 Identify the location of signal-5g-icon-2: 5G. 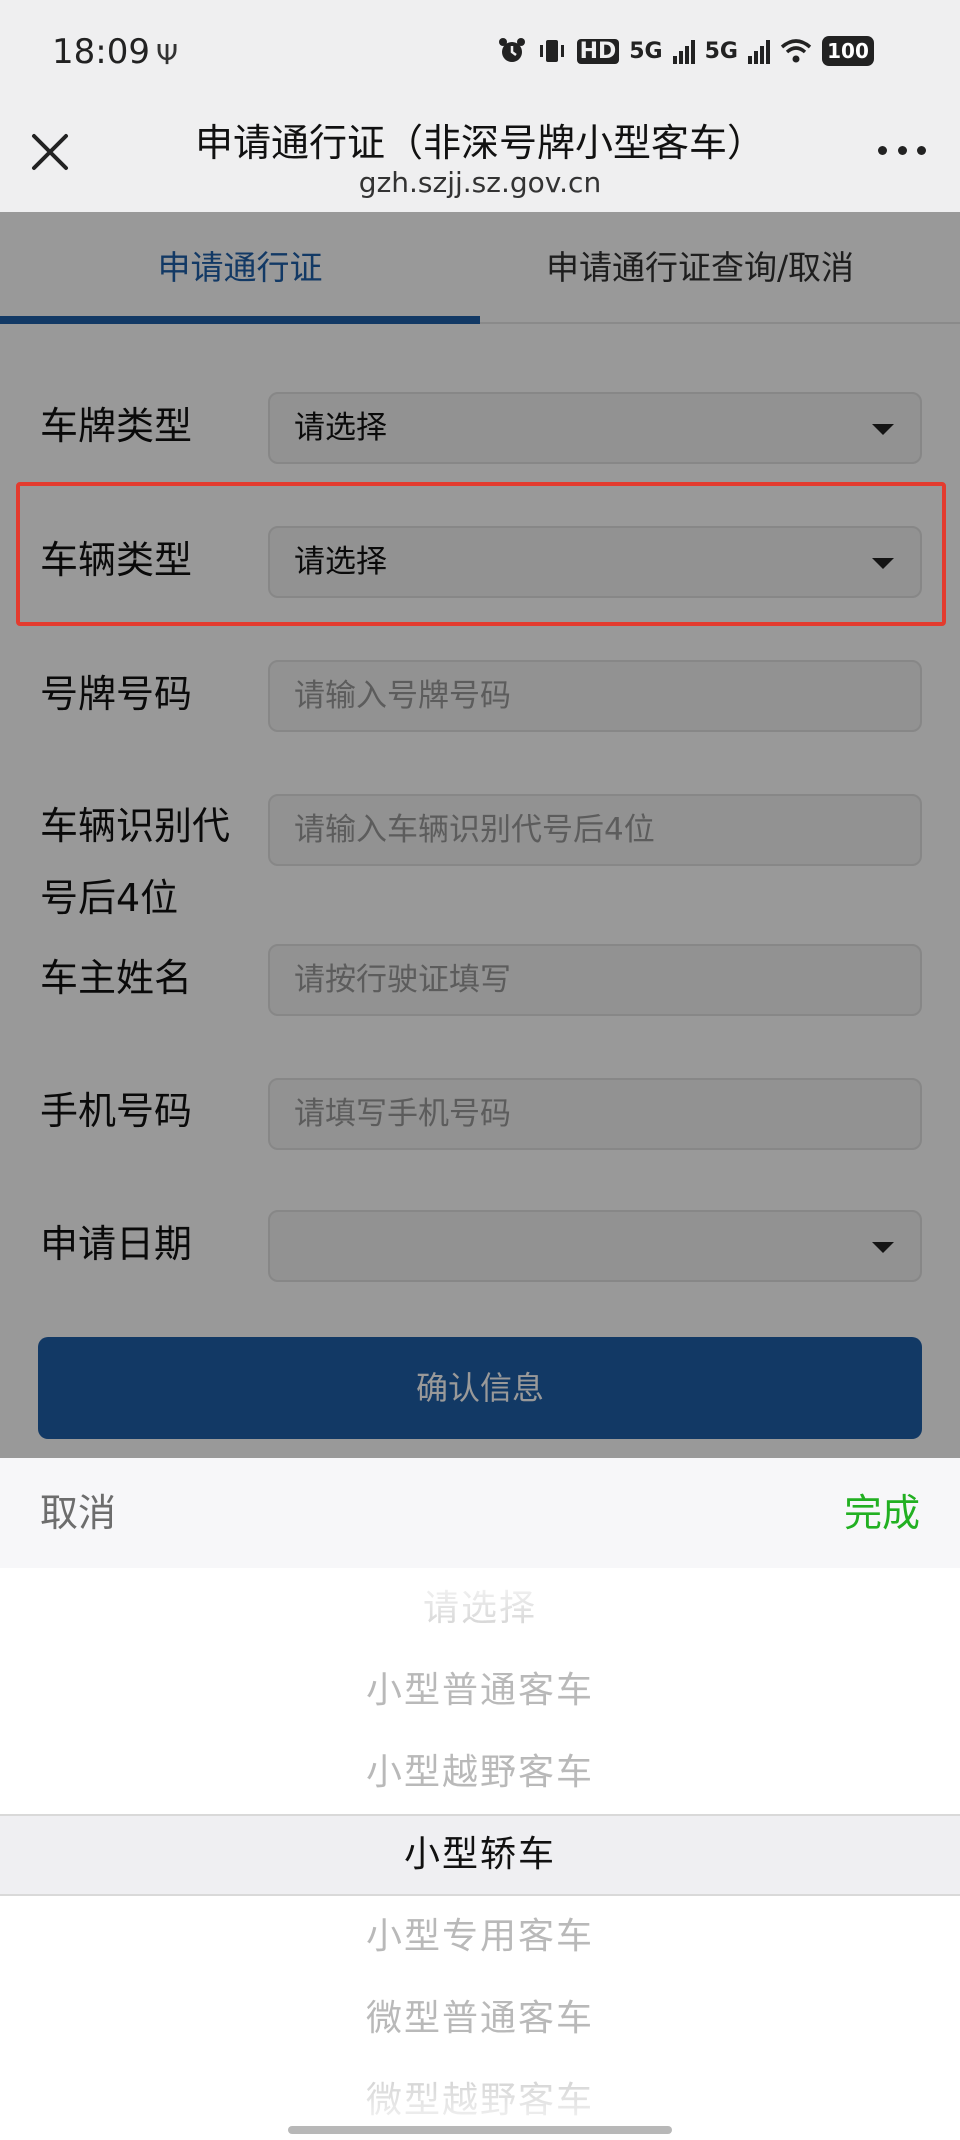
(721, 51).